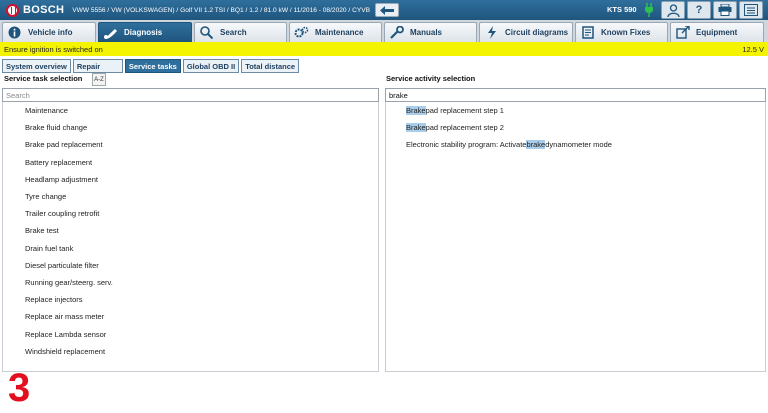  I want to click on bosch-logo-icon, so click(12, 10).